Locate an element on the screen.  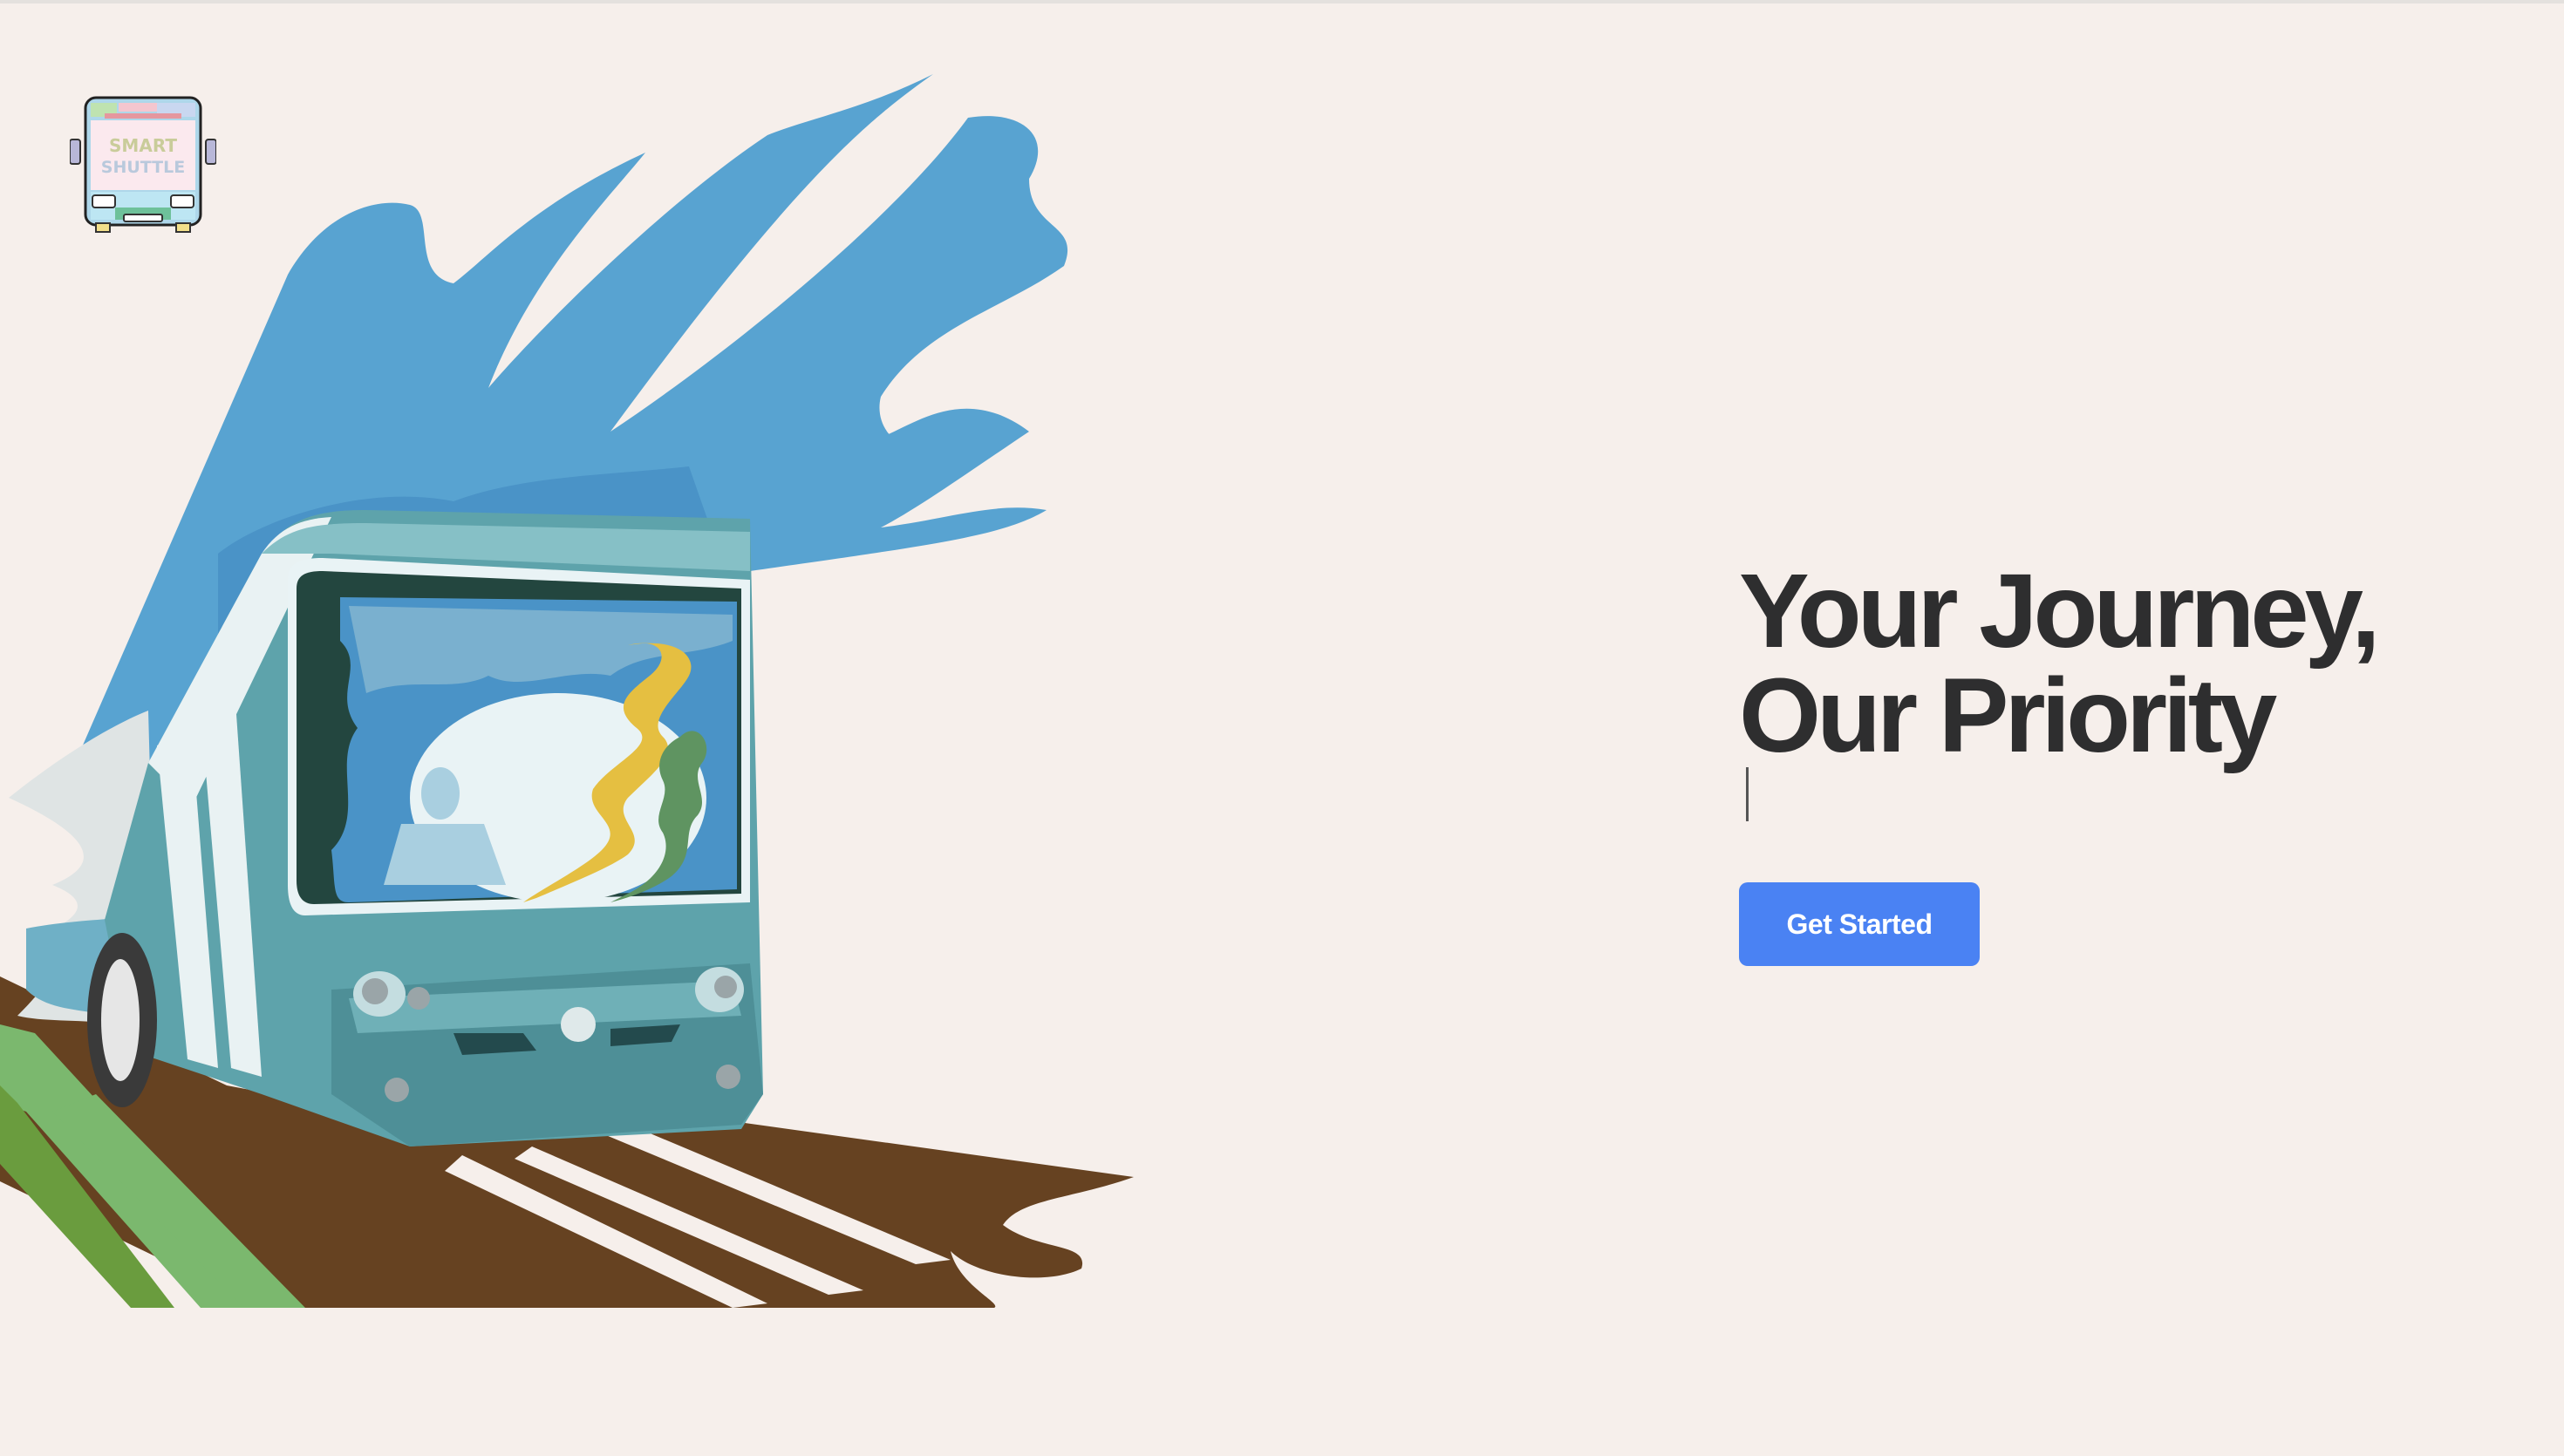
hero-section: Your Journey, Our Priority Get Started is located at coordinates (2114, 762).